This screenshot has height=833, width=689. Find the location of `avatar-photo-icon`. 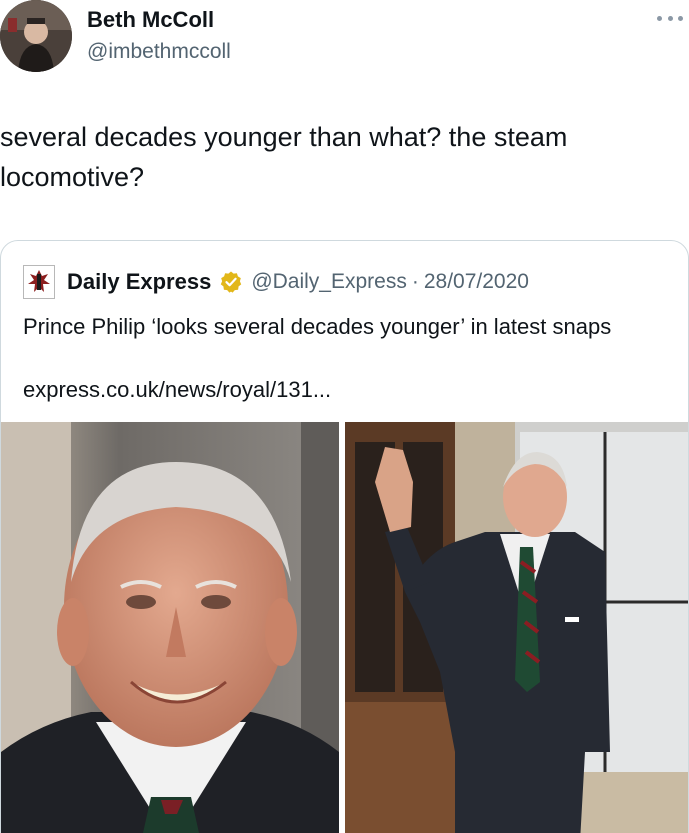

avatar-photo-icon is located at coordinates (36, 36).